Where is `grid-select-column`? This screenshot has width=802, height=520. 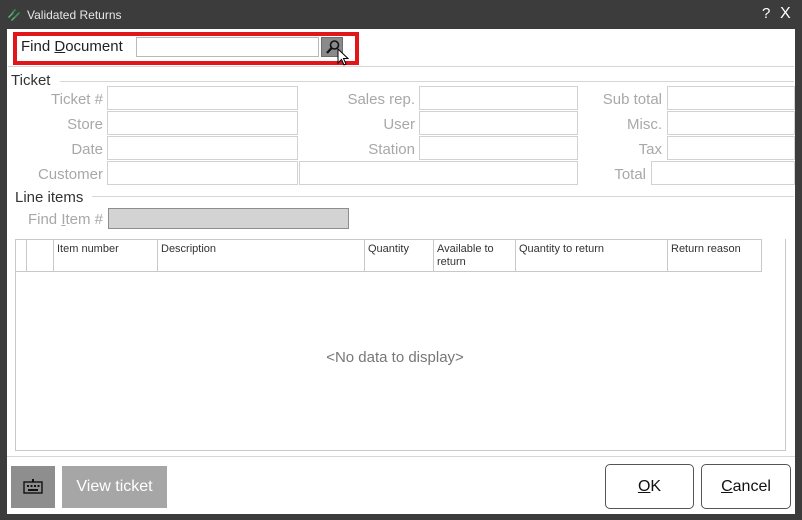 grid-select-column is located at coordinates (40, 255).